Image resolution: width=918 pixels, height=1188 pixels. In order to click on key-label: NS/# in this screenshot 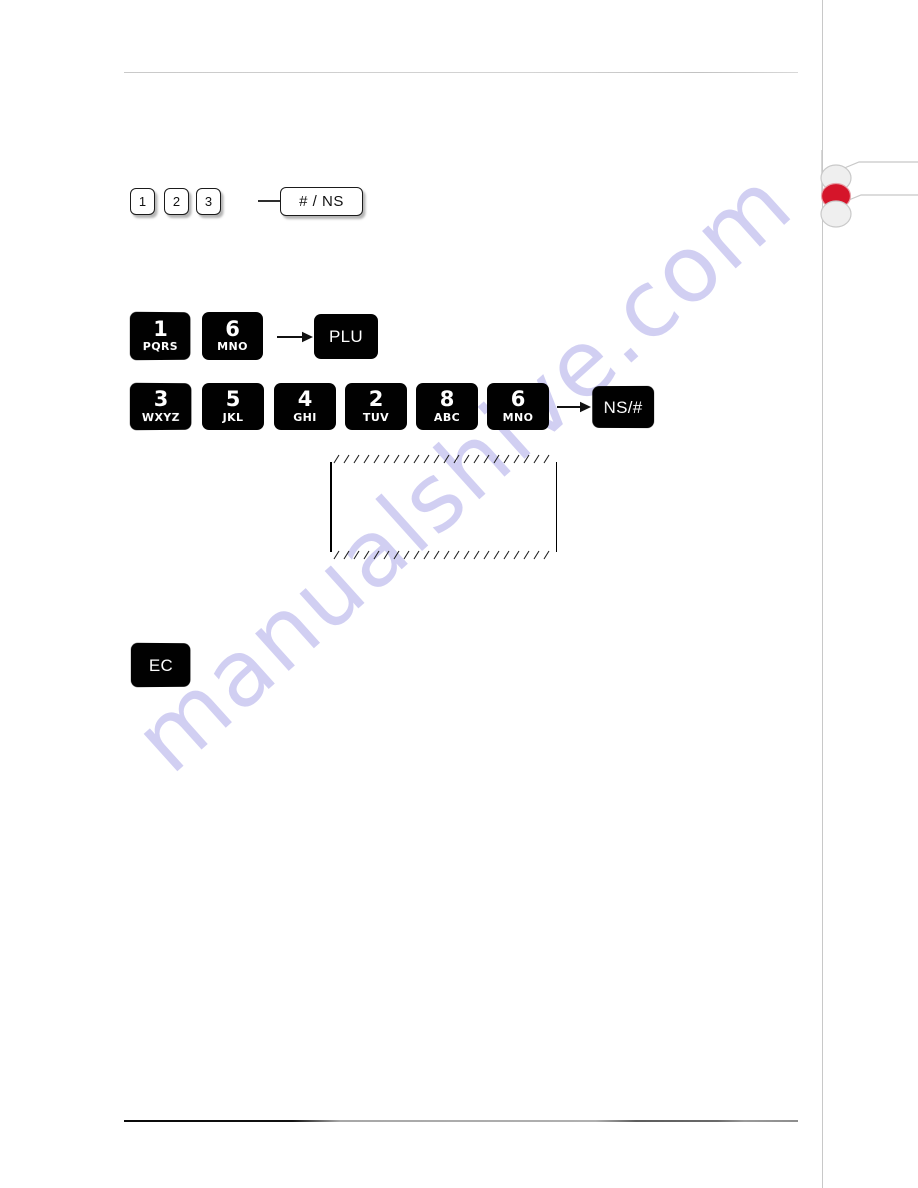, I will do `click(623, 407)`.